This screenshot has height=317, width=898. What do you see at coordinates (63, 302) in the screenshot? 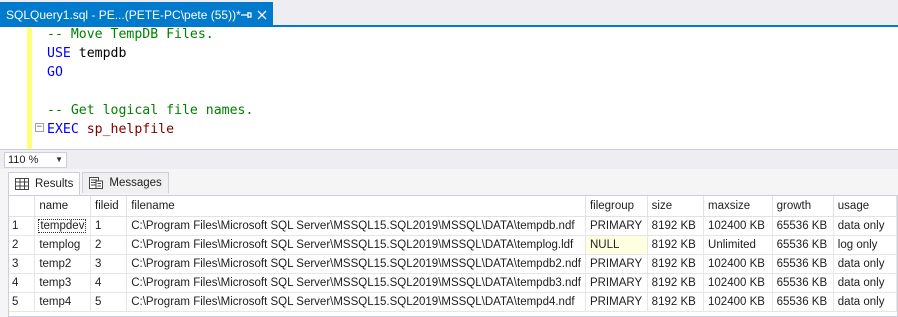
I see `table-cell-name: temp4` at bounding box center [63, 302].